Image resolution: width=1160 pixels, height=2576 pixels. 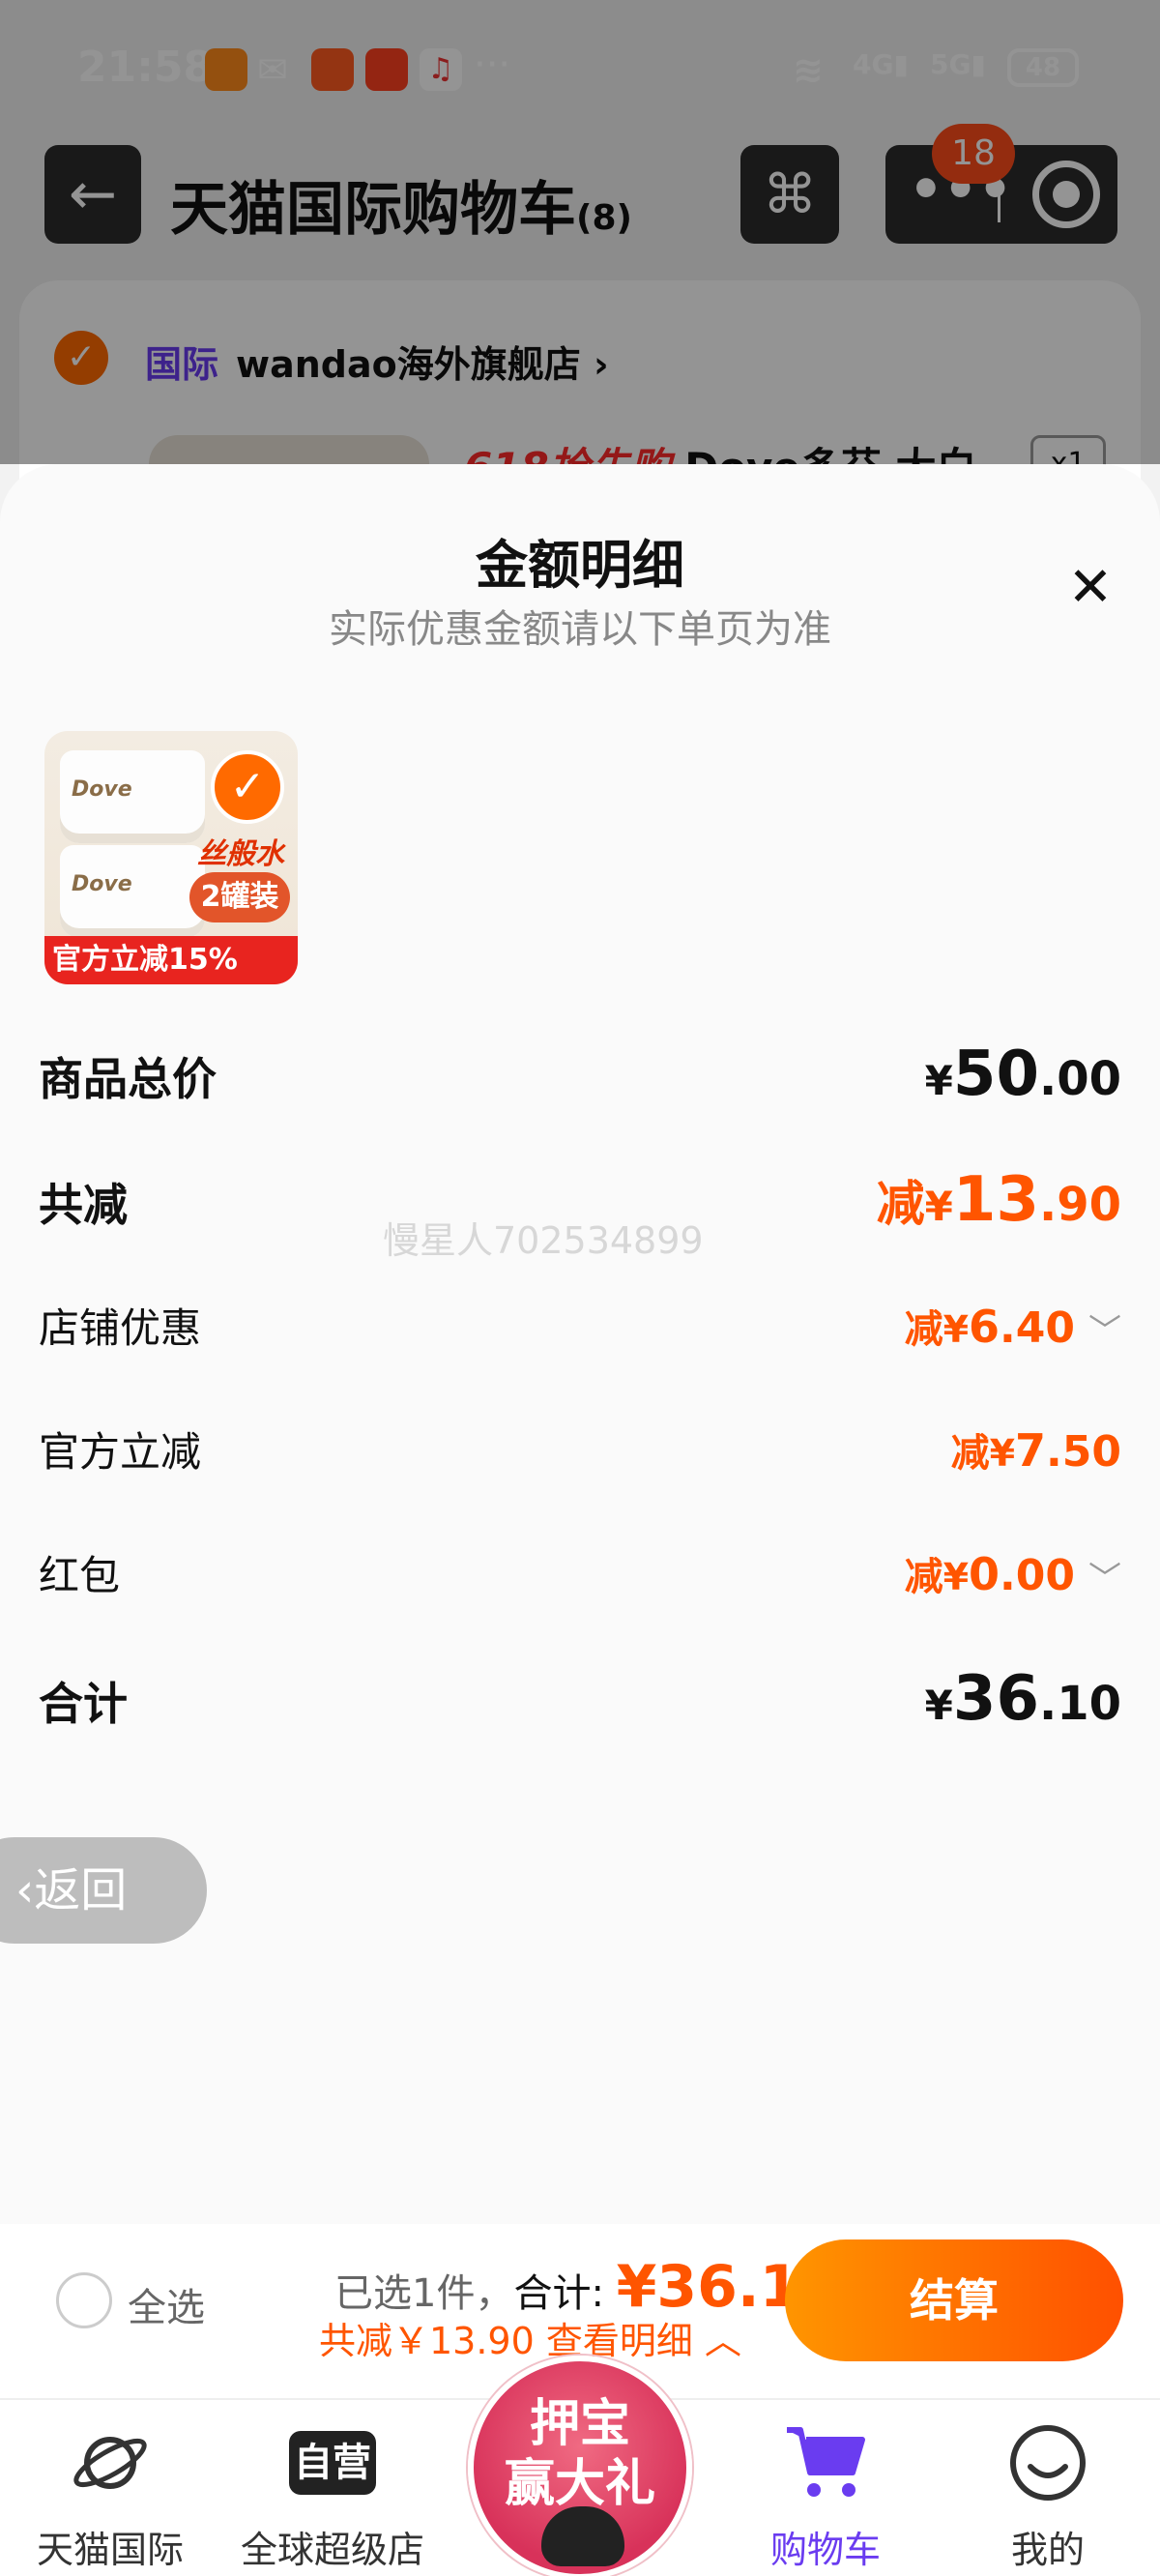 I want to click on selected-count: 已选1件，, so click(x=424, y=2293).